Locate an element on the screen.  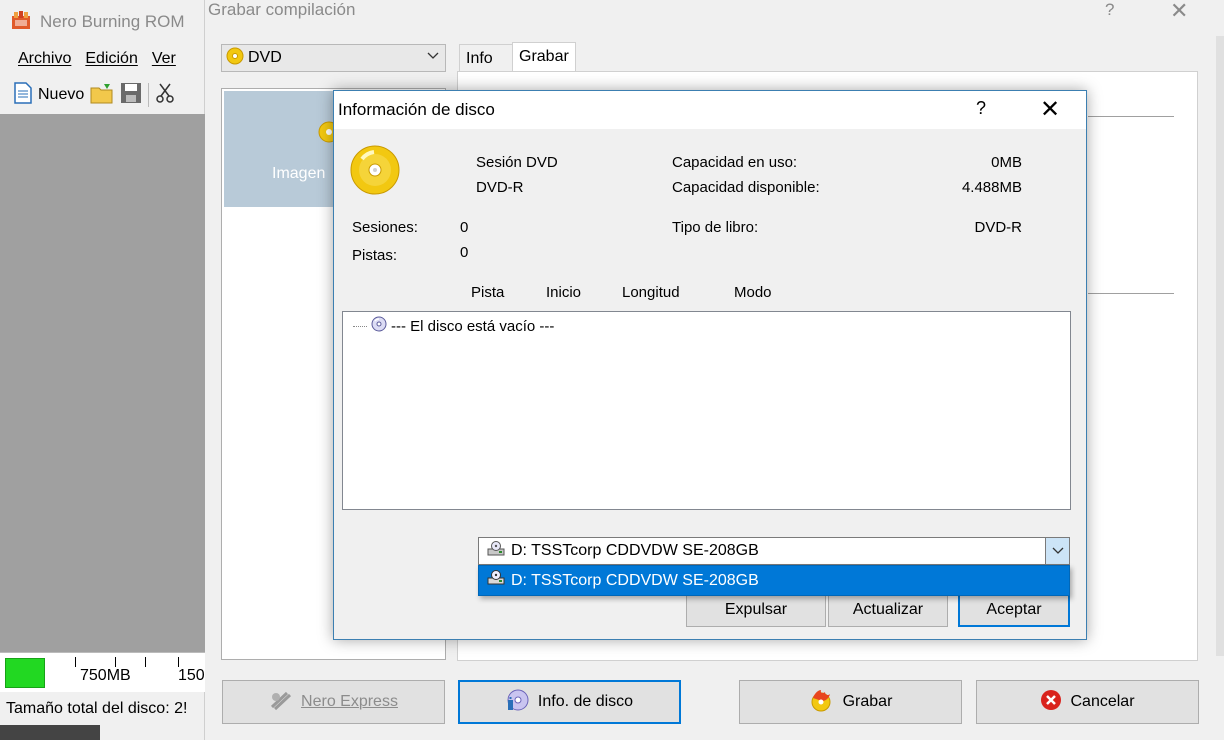
new-button: Nuevo is located at coordinates (61, 95).